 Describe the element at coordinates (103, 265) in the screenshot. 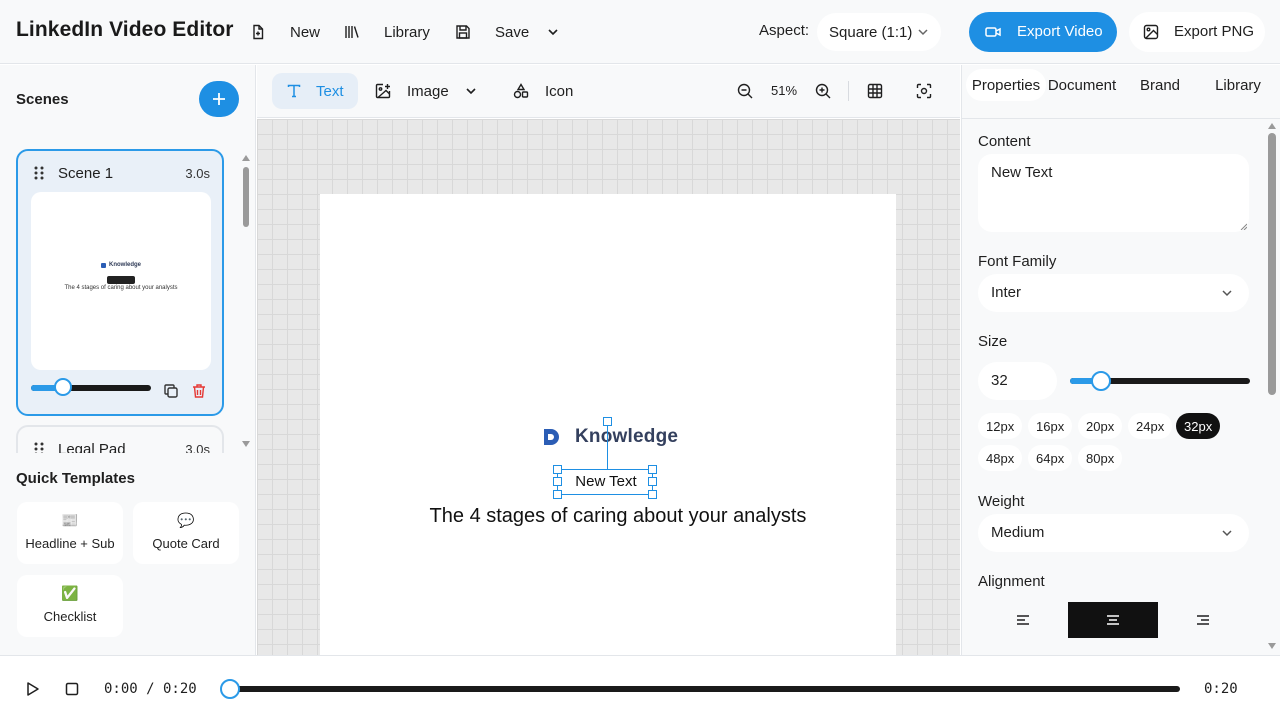

I see `logo-mark-icon` at that location.